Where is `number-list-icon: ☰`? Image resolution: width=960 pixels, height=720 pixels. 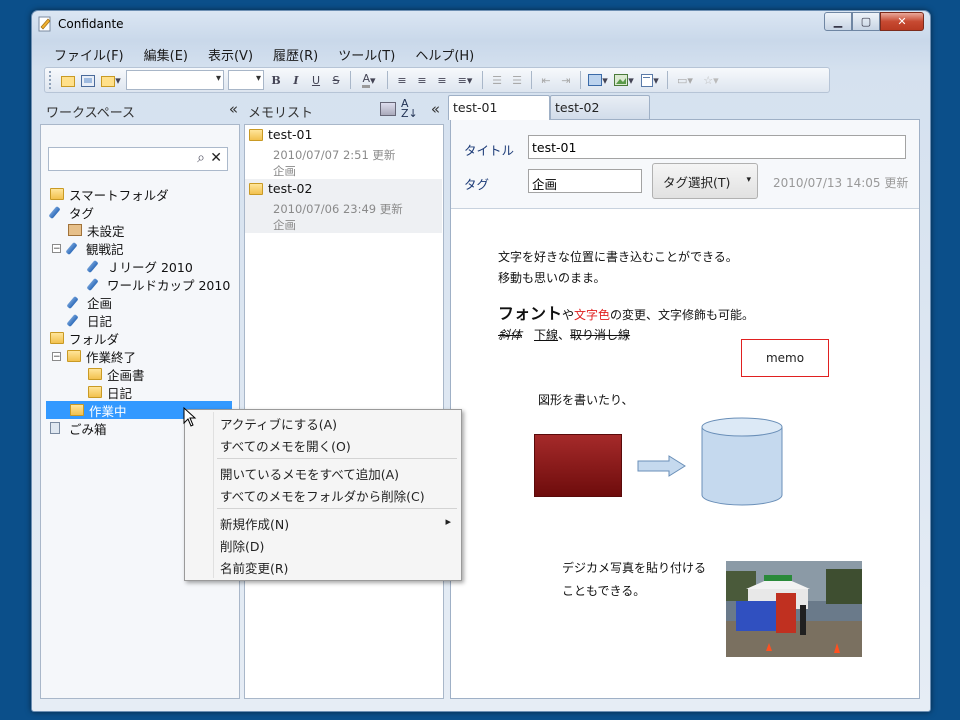 number-list-icon: ☰ is located at coordinates (517, 80).